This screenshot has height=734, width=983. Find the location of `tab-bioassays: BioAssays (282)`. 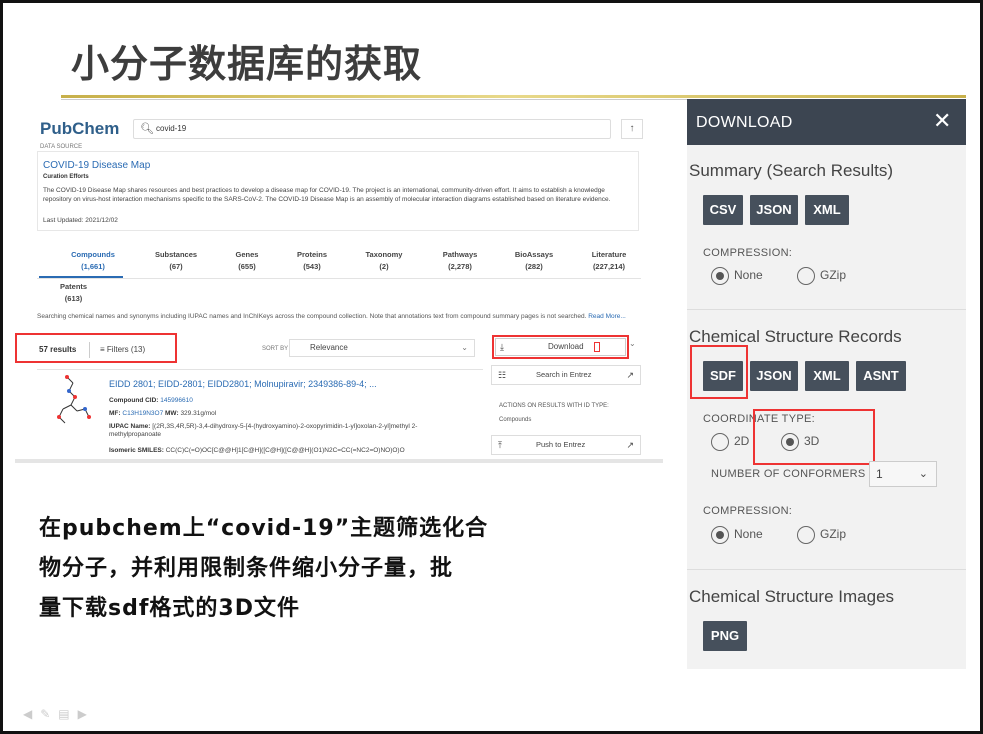

tab-bioassays: BioAssays (282) is located at coordinates (534, 261).